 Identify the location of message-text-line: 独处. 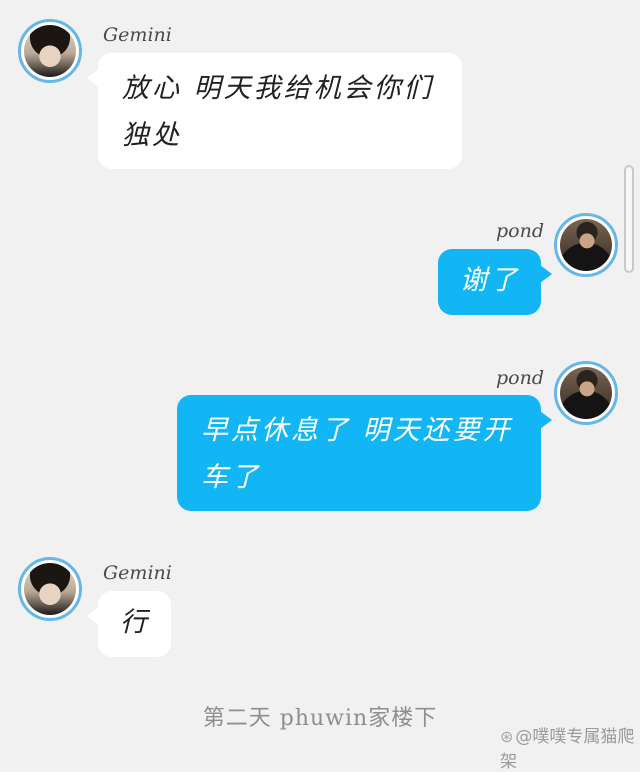
(152, 135).